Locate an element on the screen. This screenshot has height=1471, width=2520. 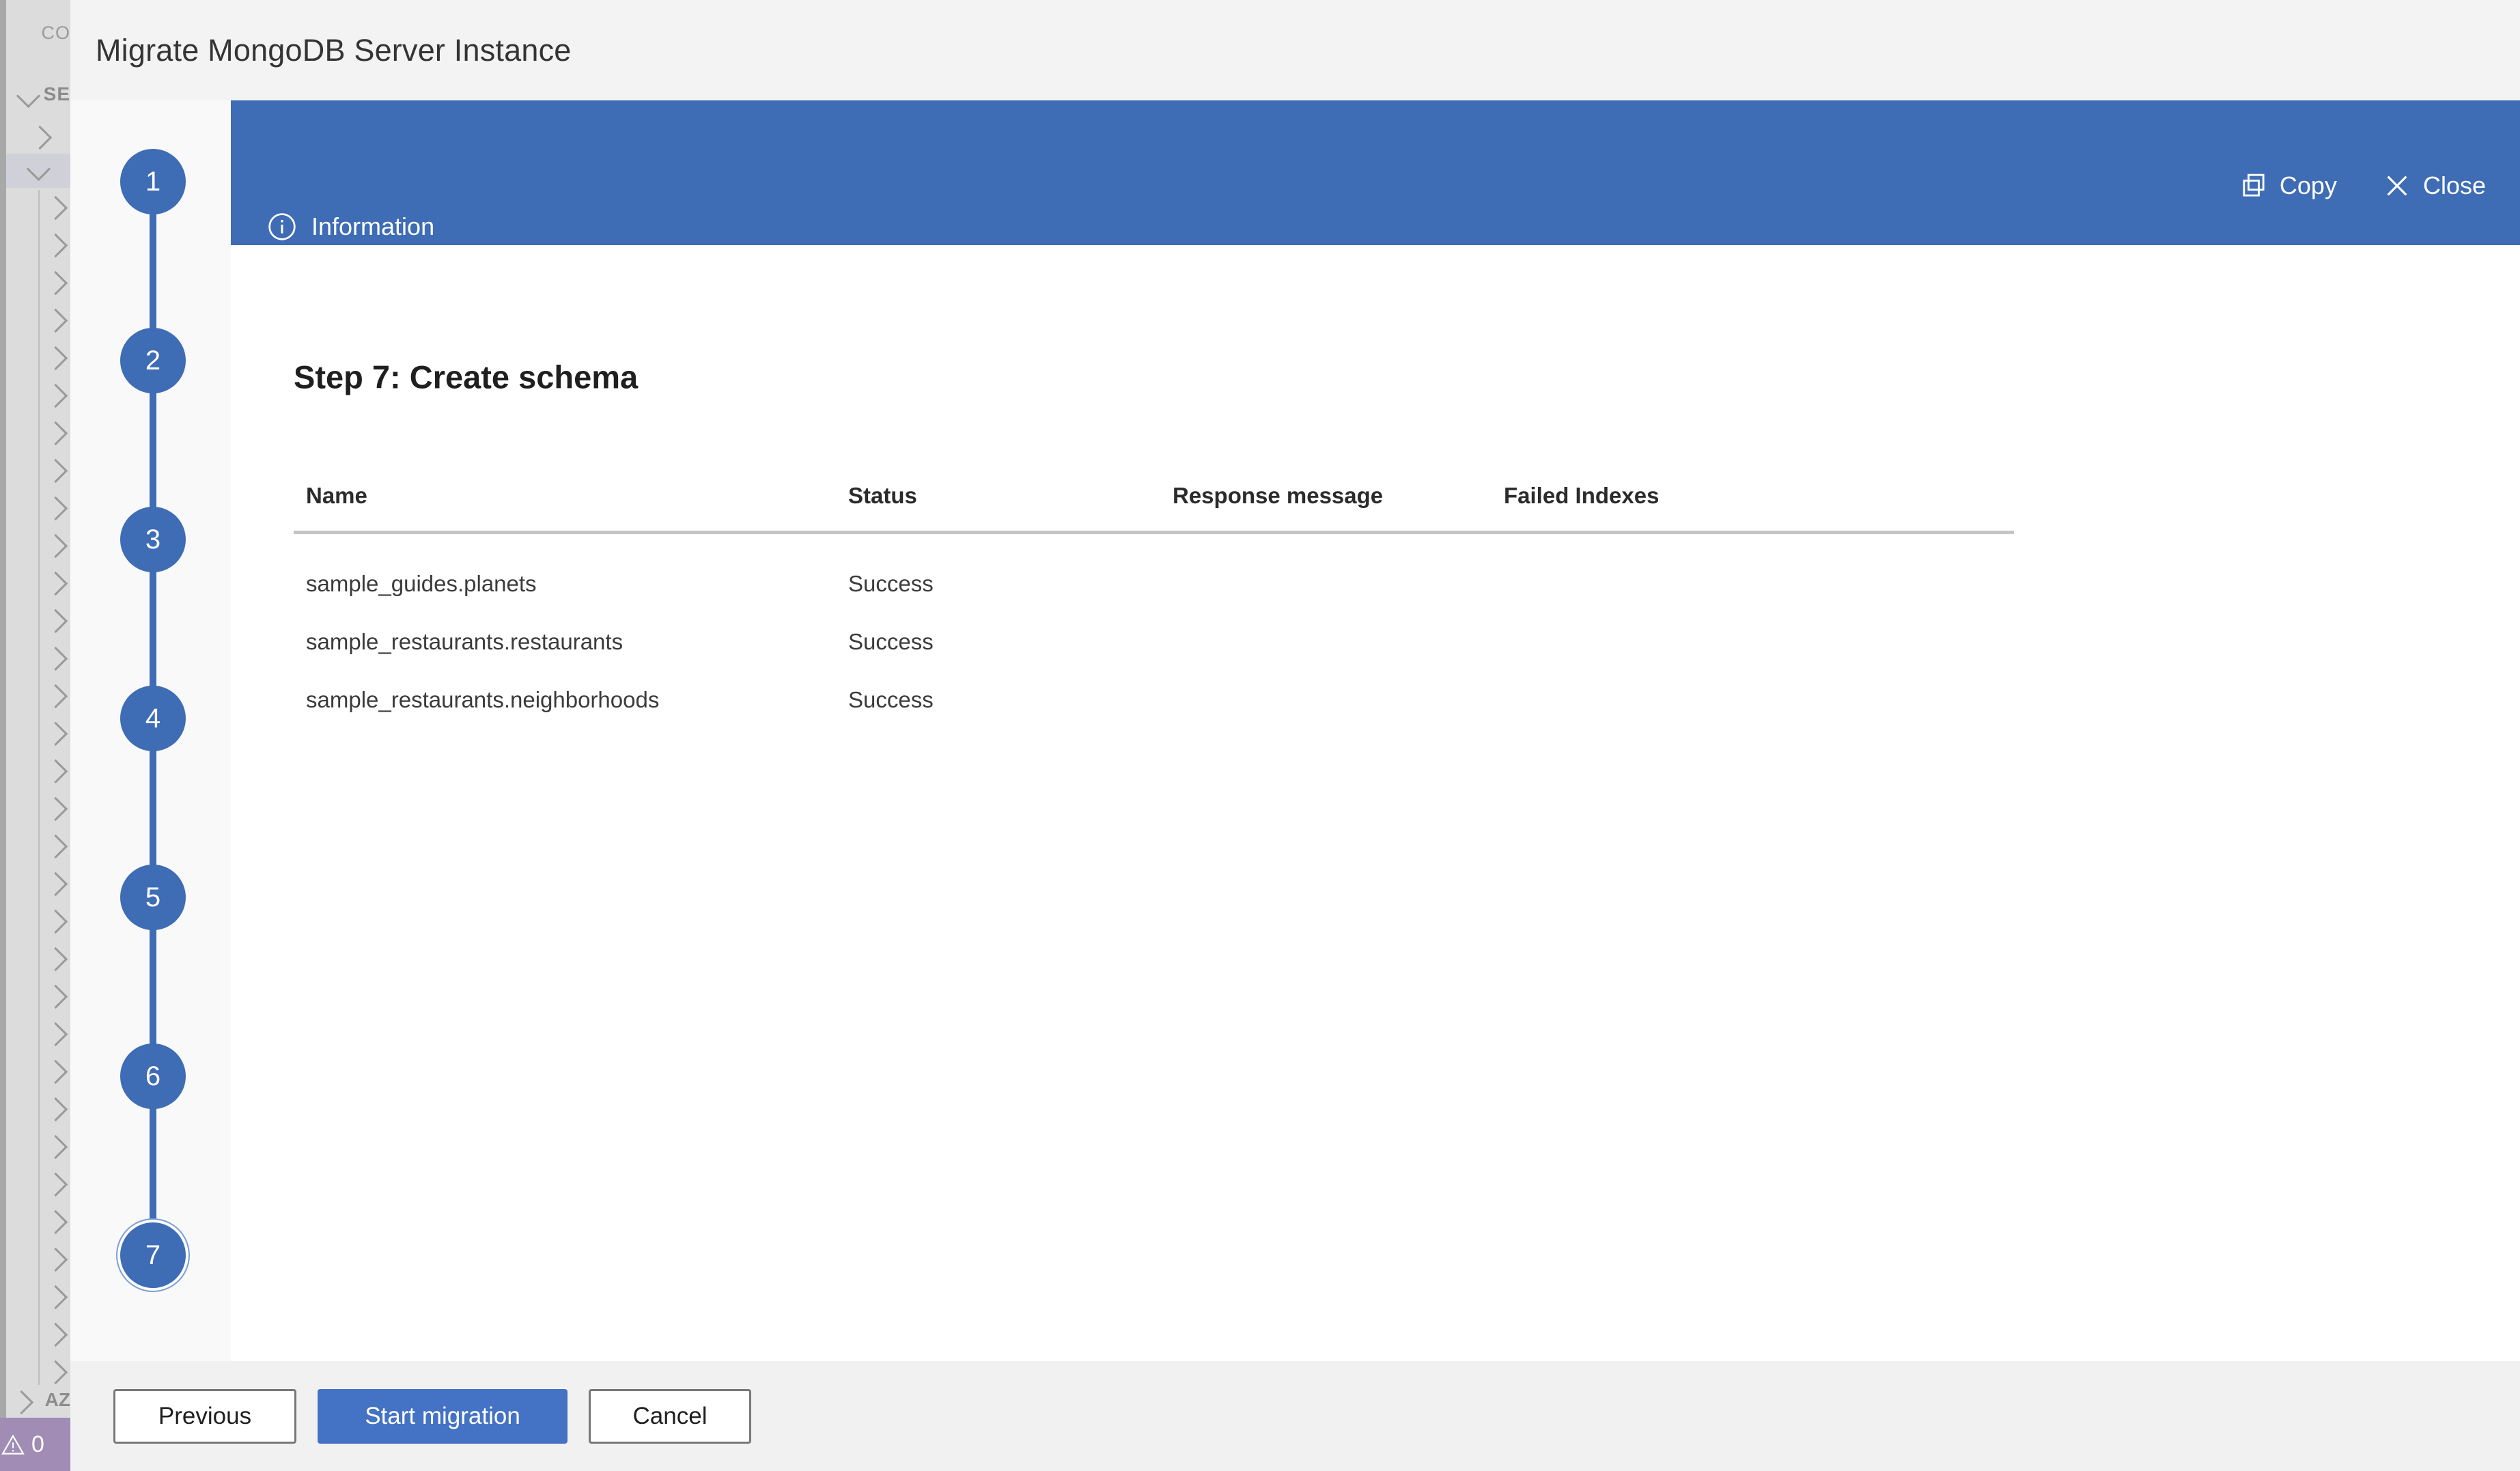
table-column-header-status: Status is located at coordinates (882, 495).